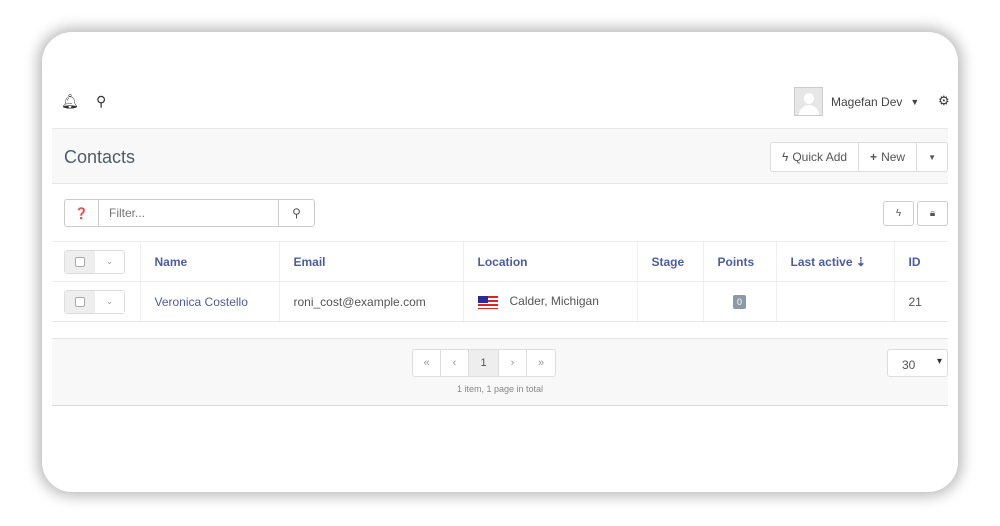  I want to click on bolt-icon: ϟ, so click(785, 157).